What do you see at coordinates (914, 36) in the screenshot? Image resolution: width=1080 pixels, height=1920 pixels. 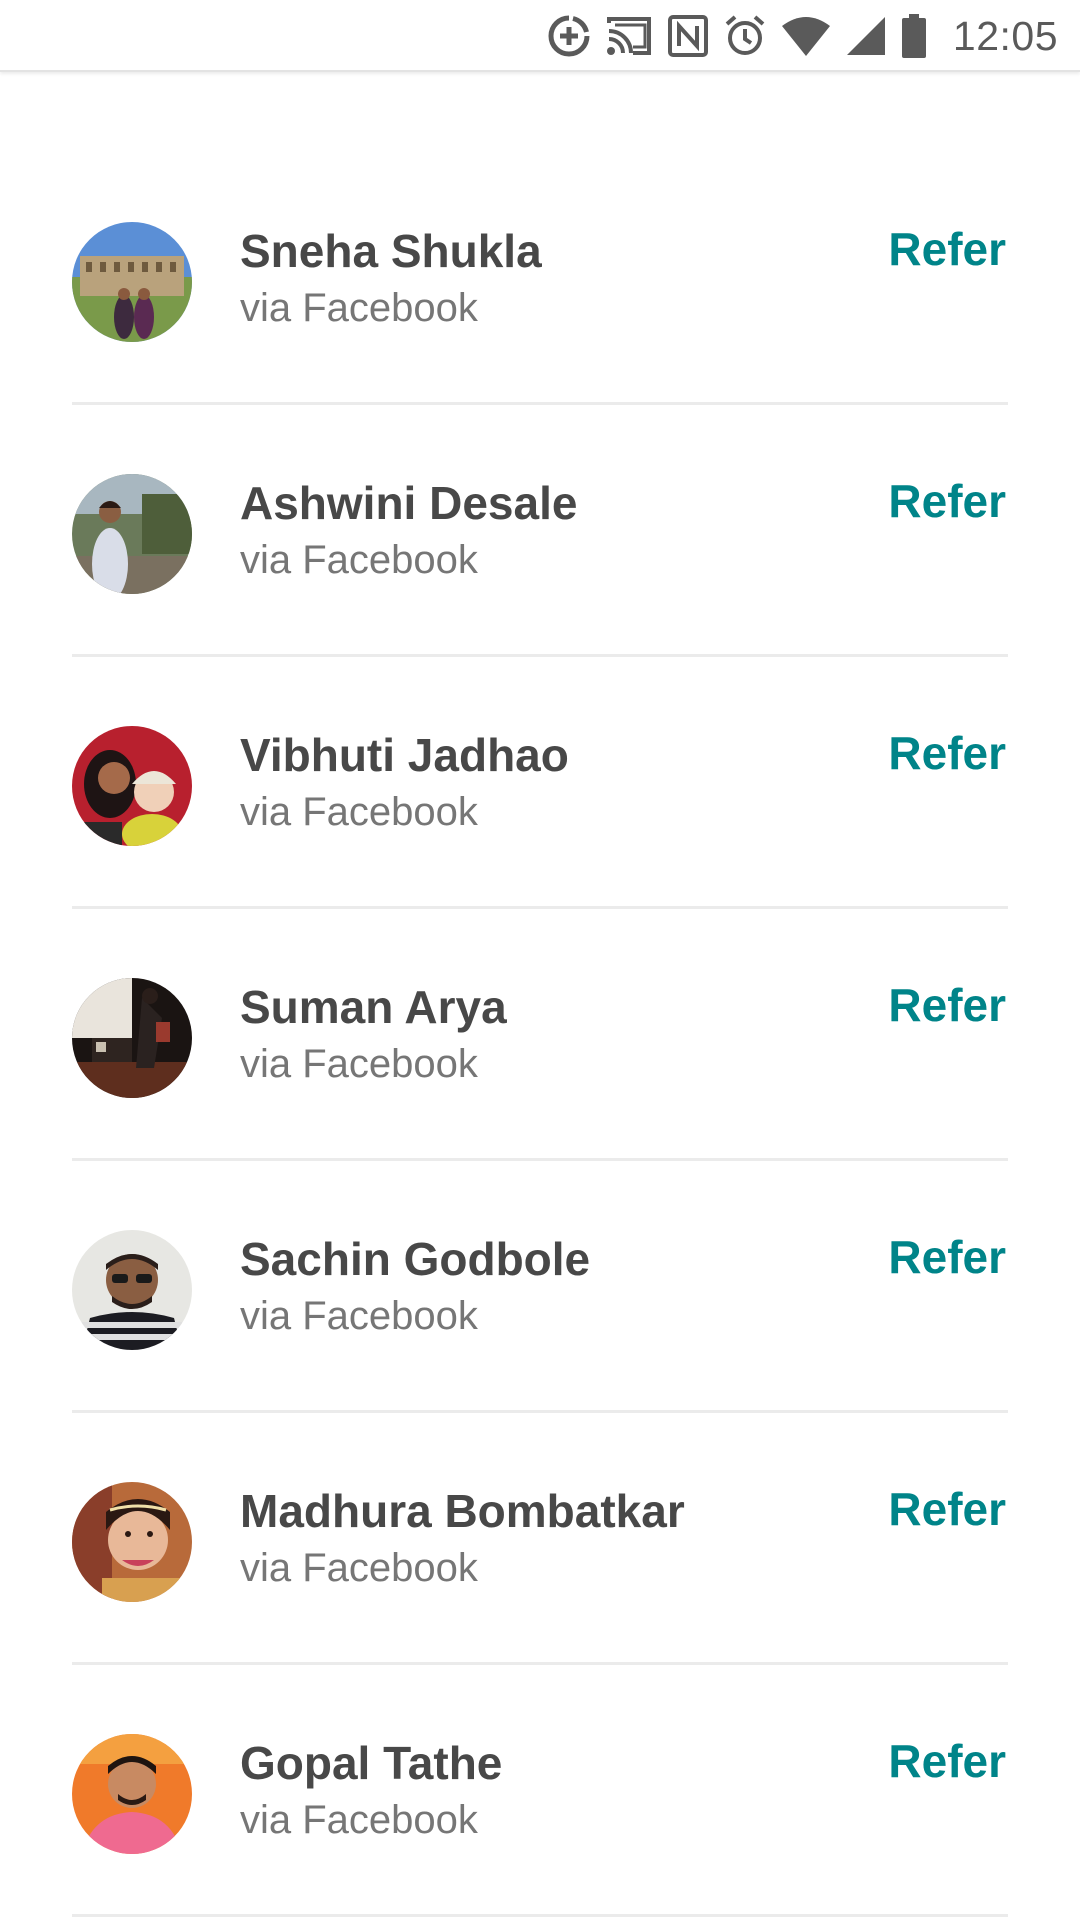 I see `battery-icon` at bounding box center [914, 36].